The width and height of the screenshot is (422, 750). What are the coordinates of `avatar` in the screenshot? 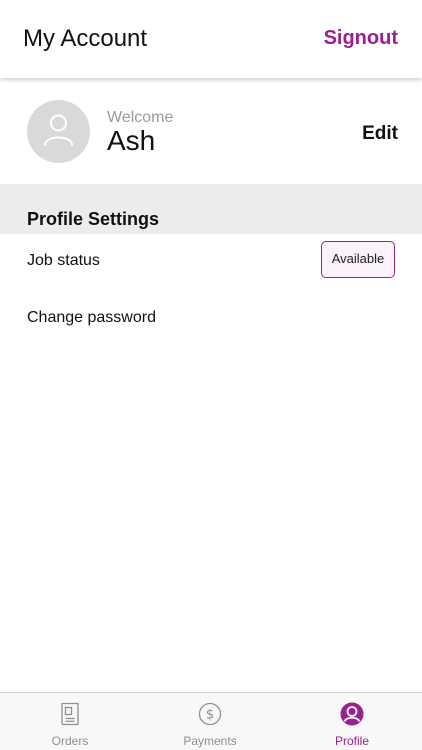 It's located at (58, 131).